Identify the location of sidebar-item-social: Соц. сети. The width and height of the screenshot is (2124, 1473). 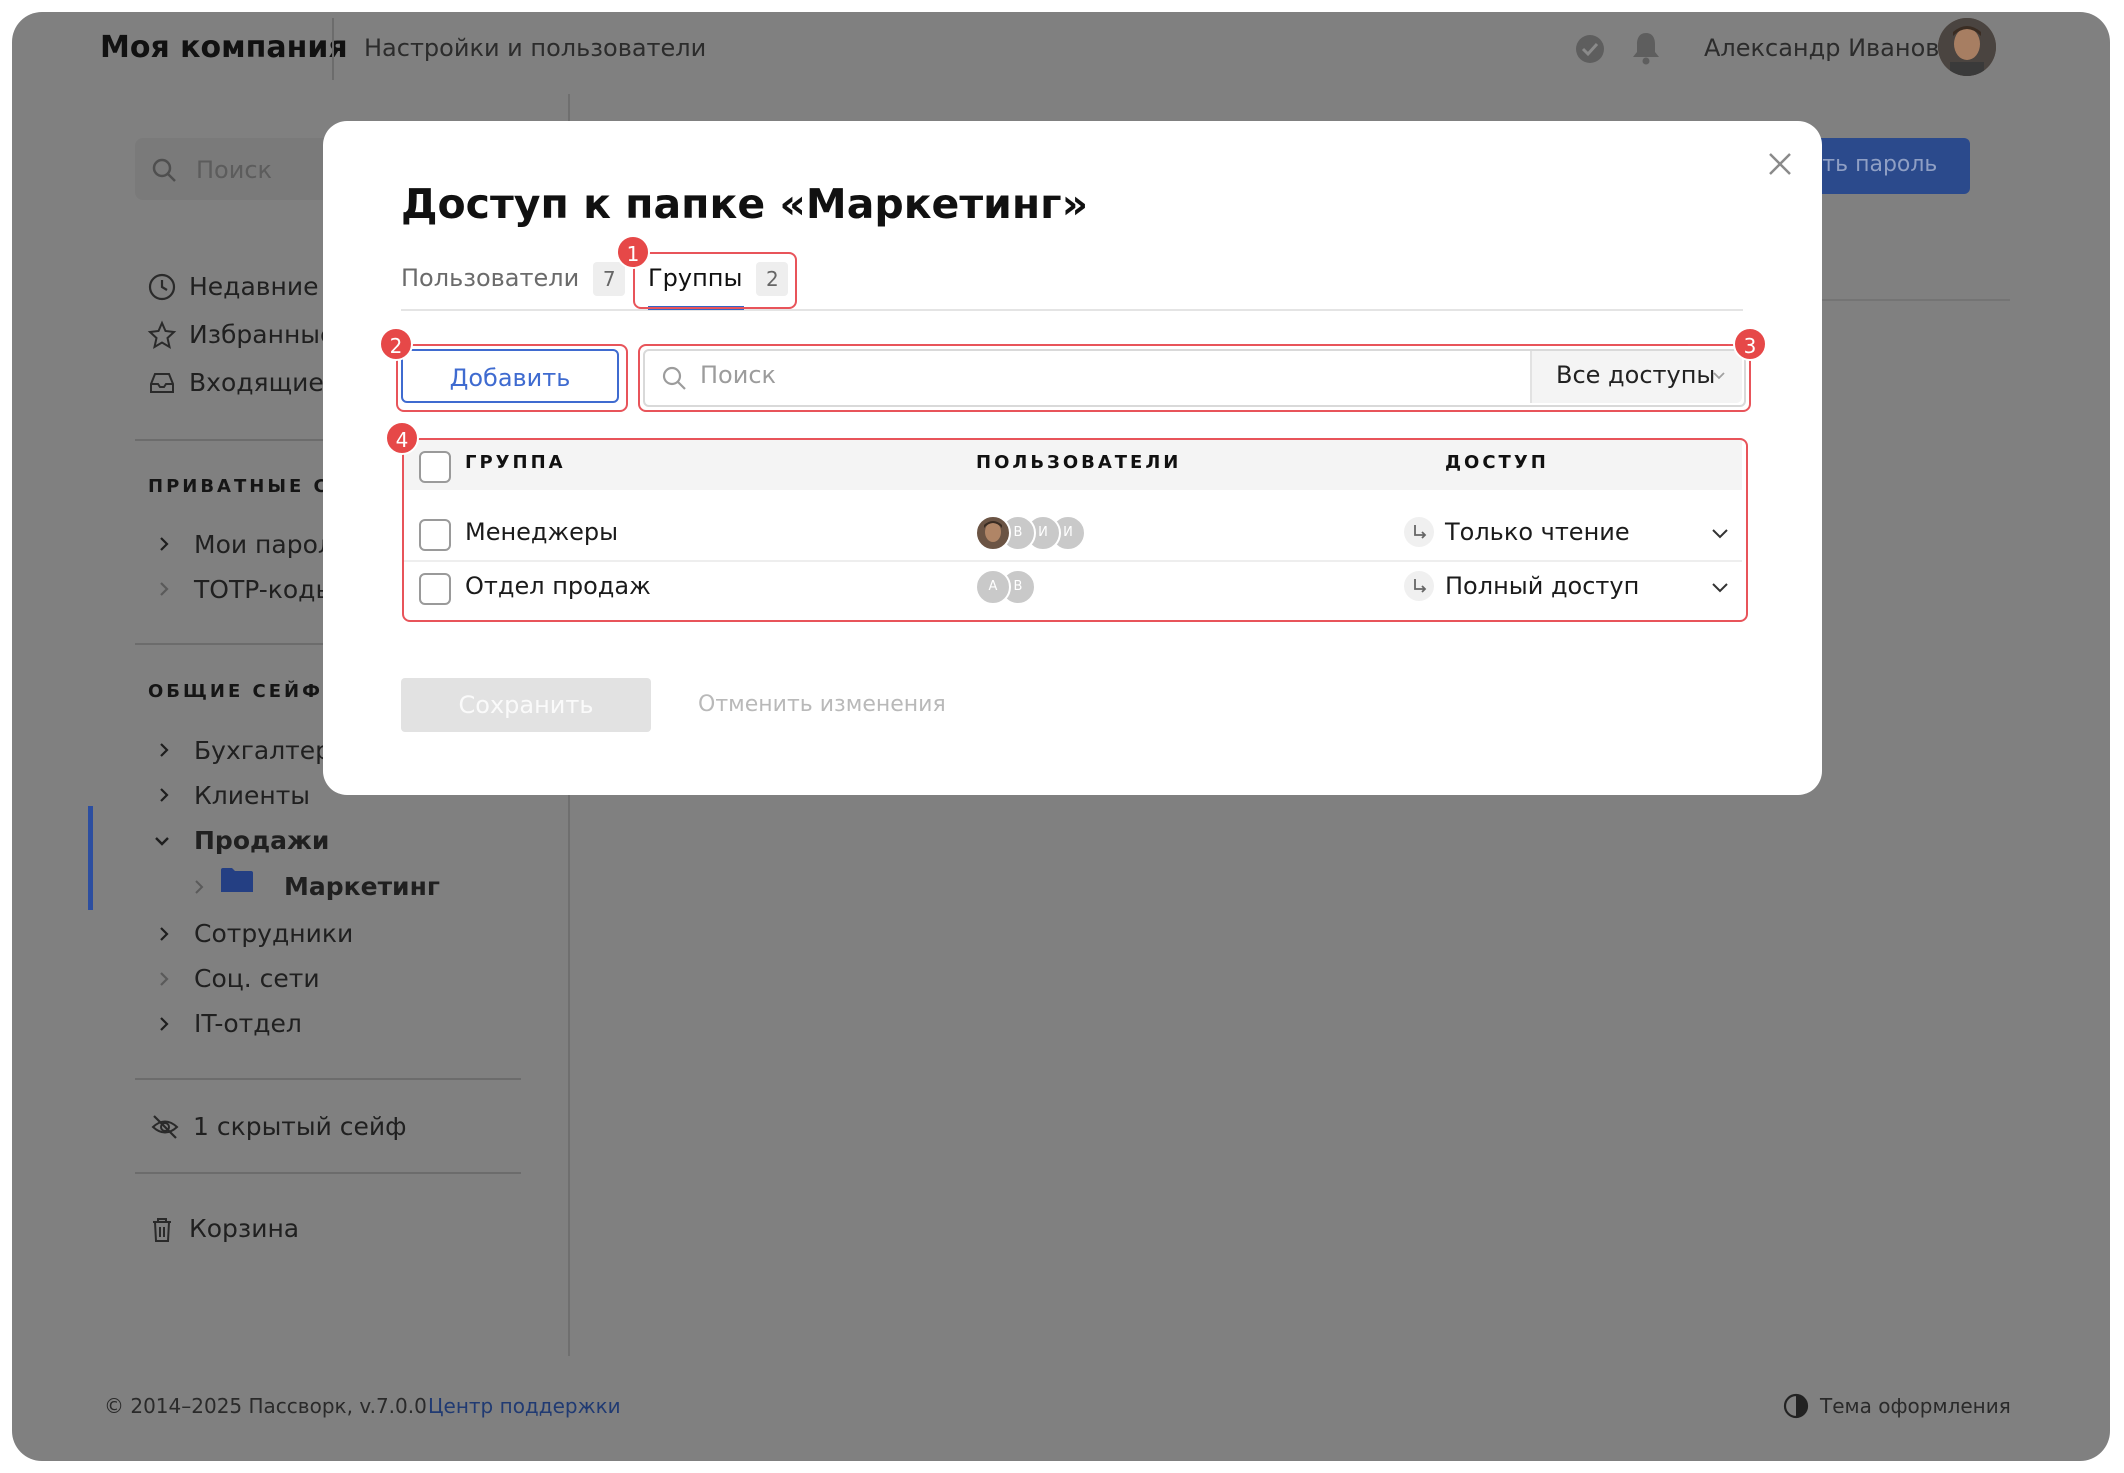
(257, 978).